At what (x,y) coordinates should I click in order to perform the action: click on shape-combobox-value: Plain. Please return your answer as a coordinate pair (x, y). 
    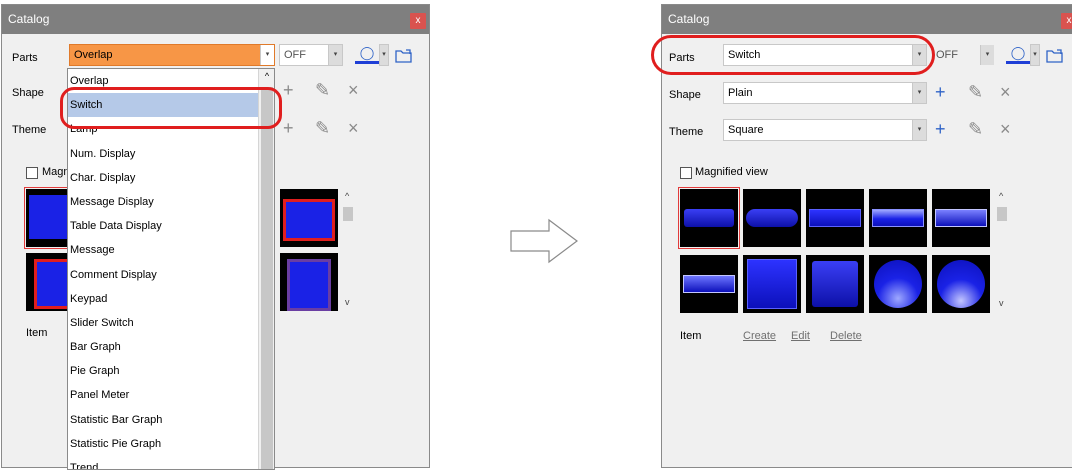
    Looking at the image, I should click on (740, 93).